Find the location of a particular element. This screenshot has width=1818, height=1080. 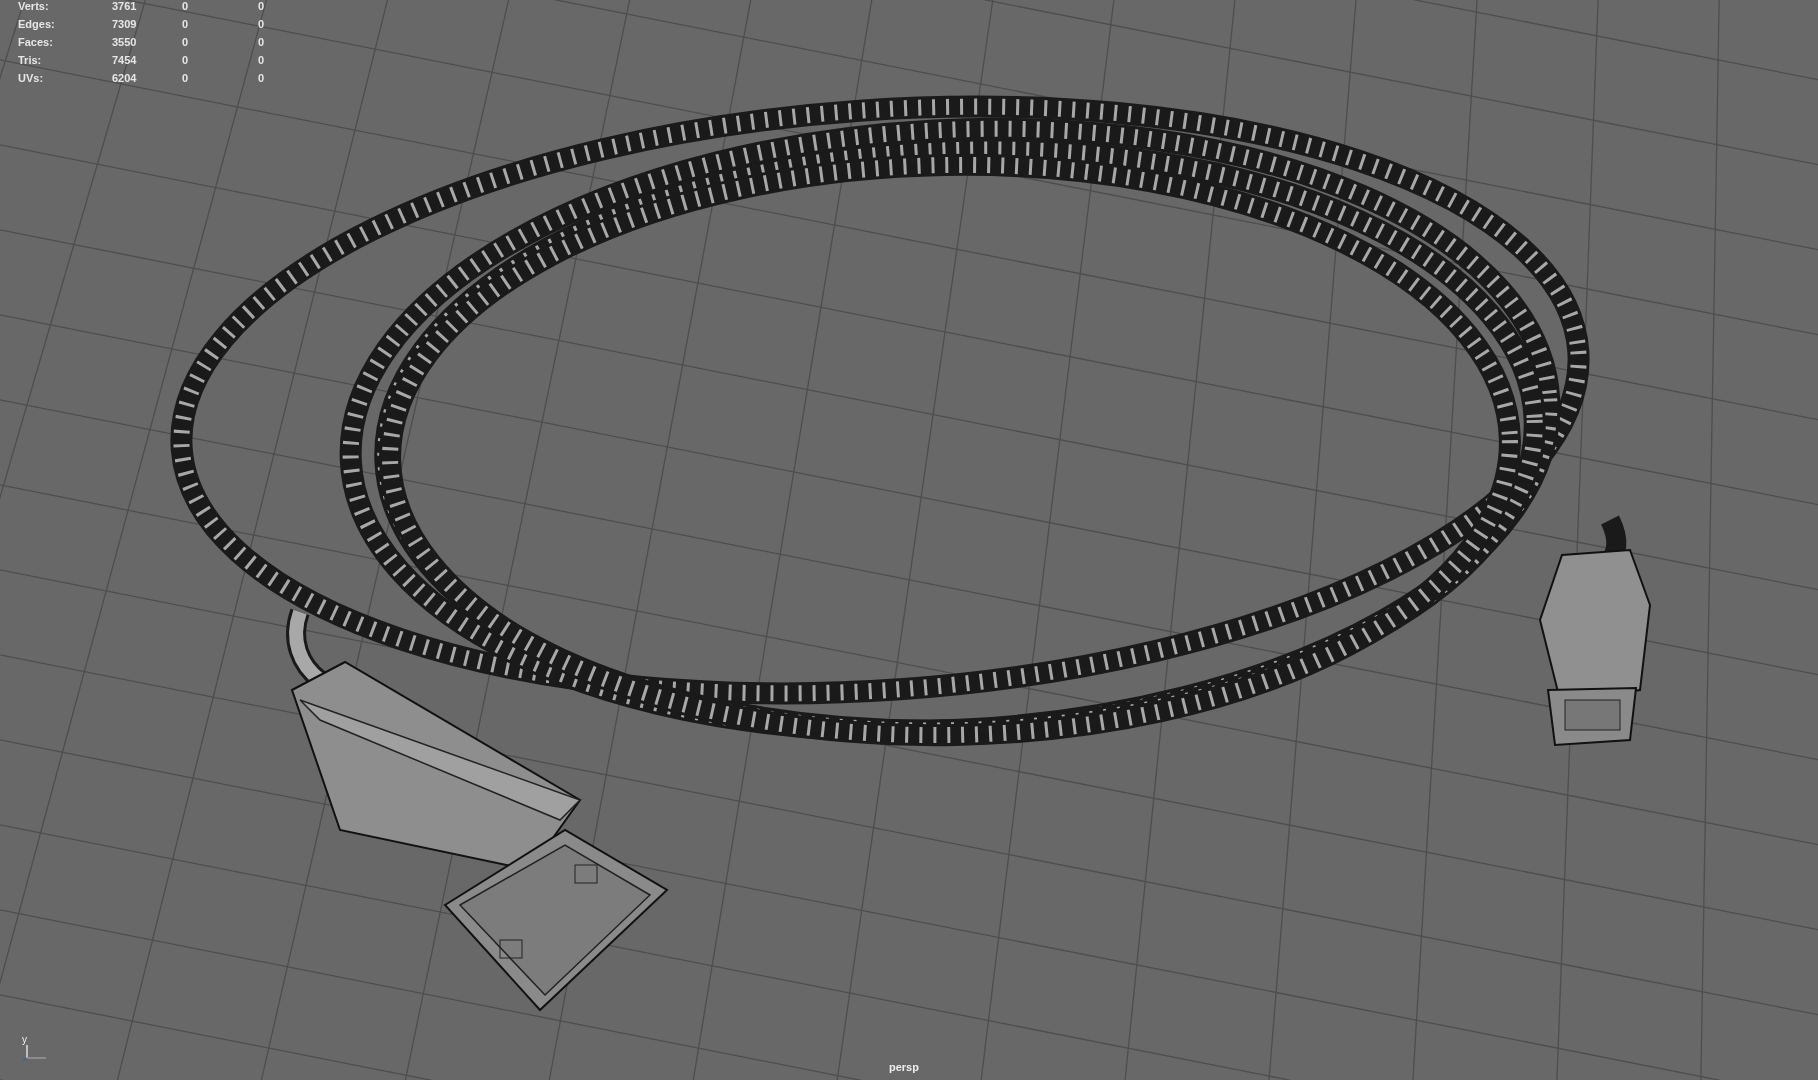

stat-value: 3550 is located at coordinates (125, 42).